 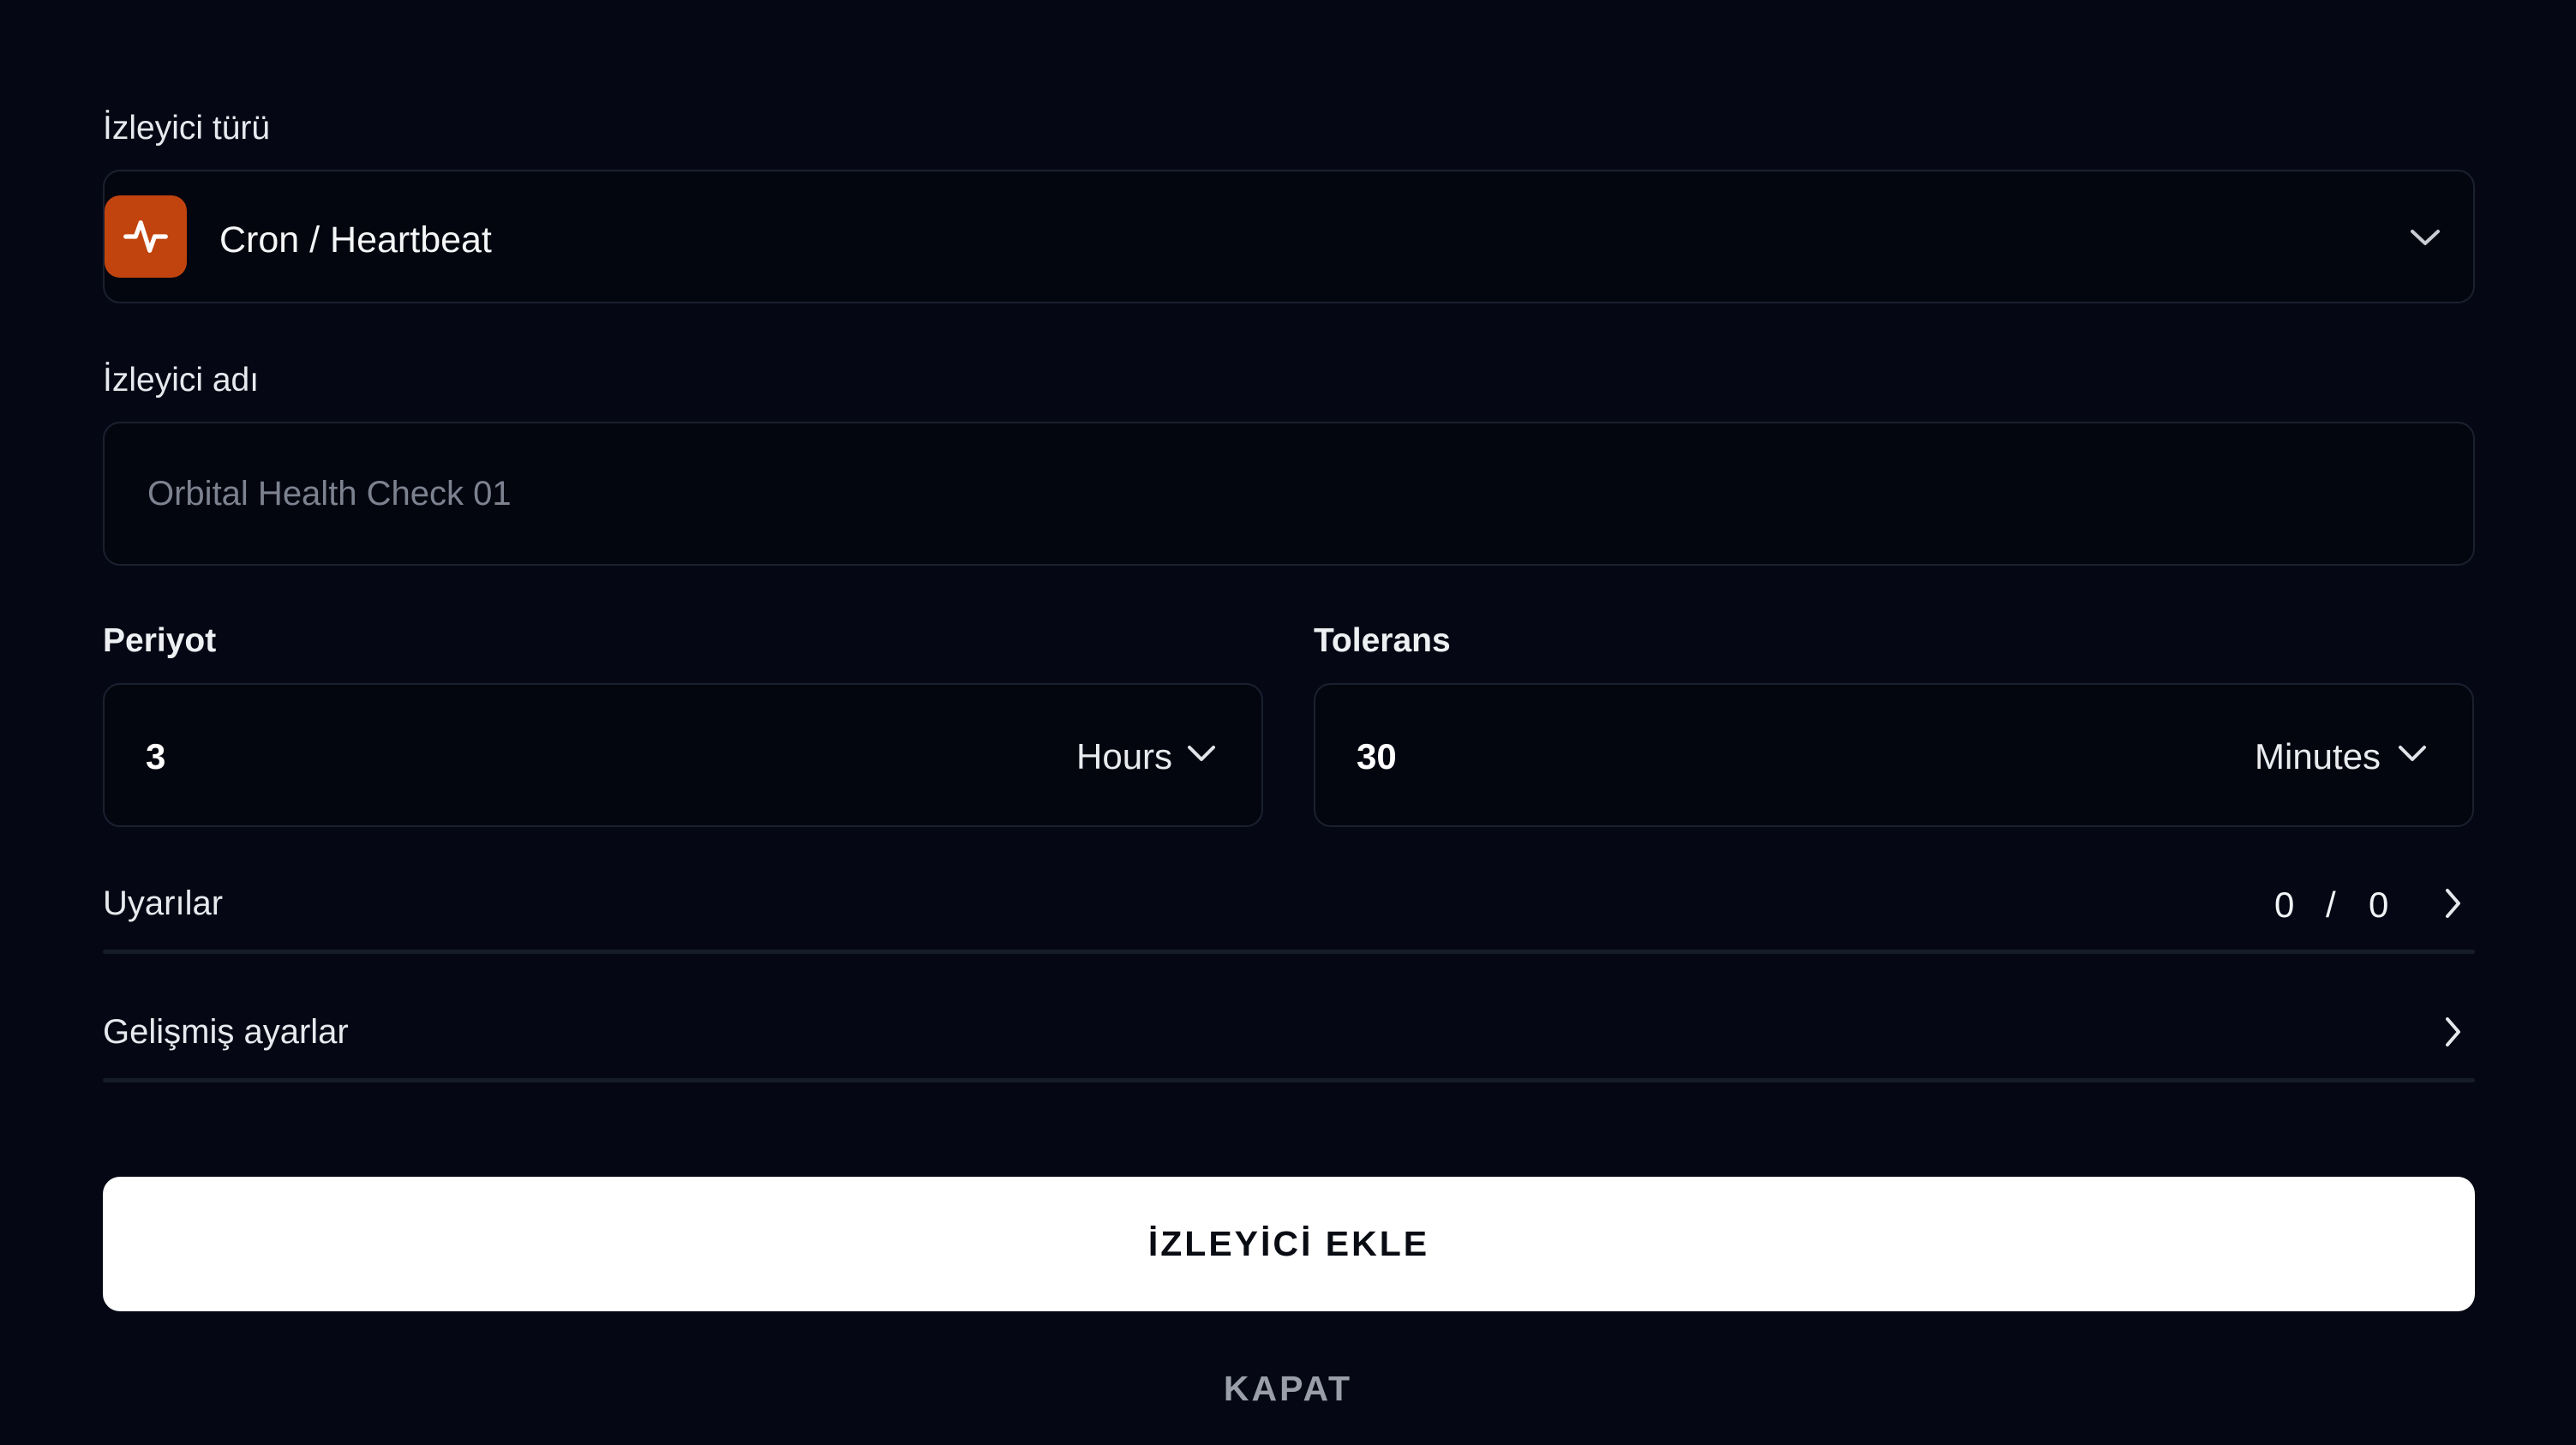 I want to click on monitor-name-input, so click(x=1289, y=493).